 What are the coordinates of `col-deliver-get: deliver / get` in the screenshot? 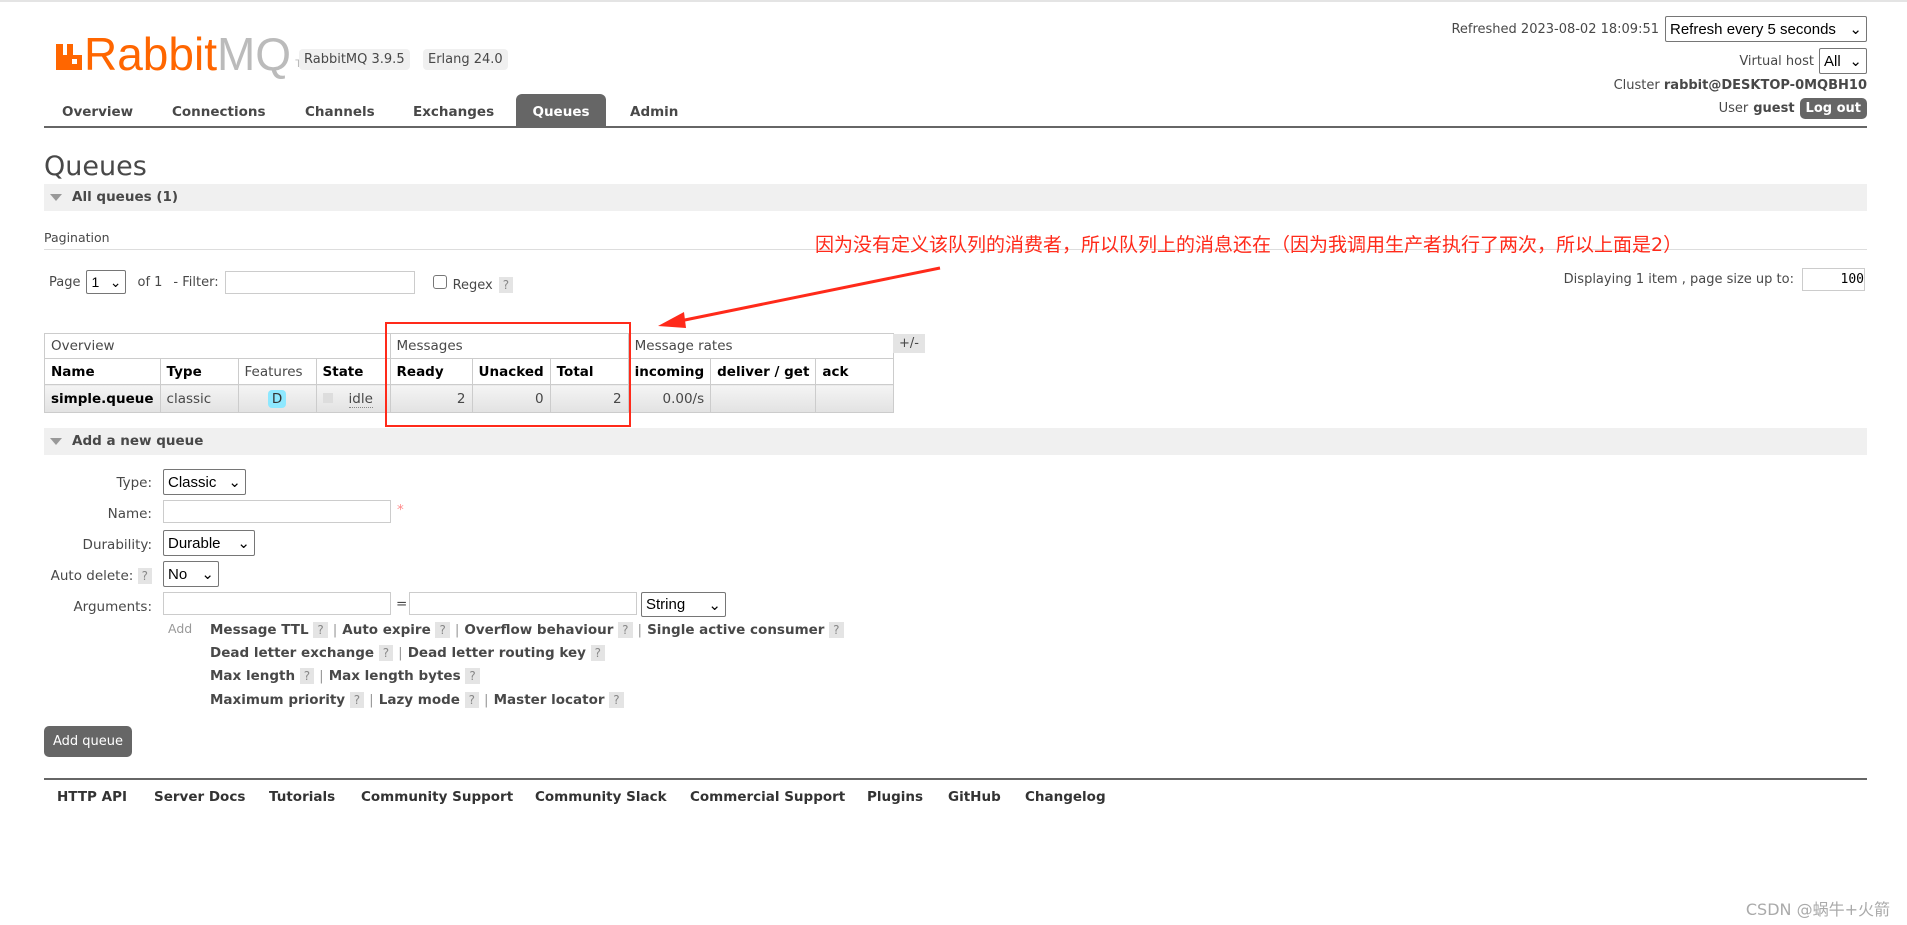 It's located at (763, 371).